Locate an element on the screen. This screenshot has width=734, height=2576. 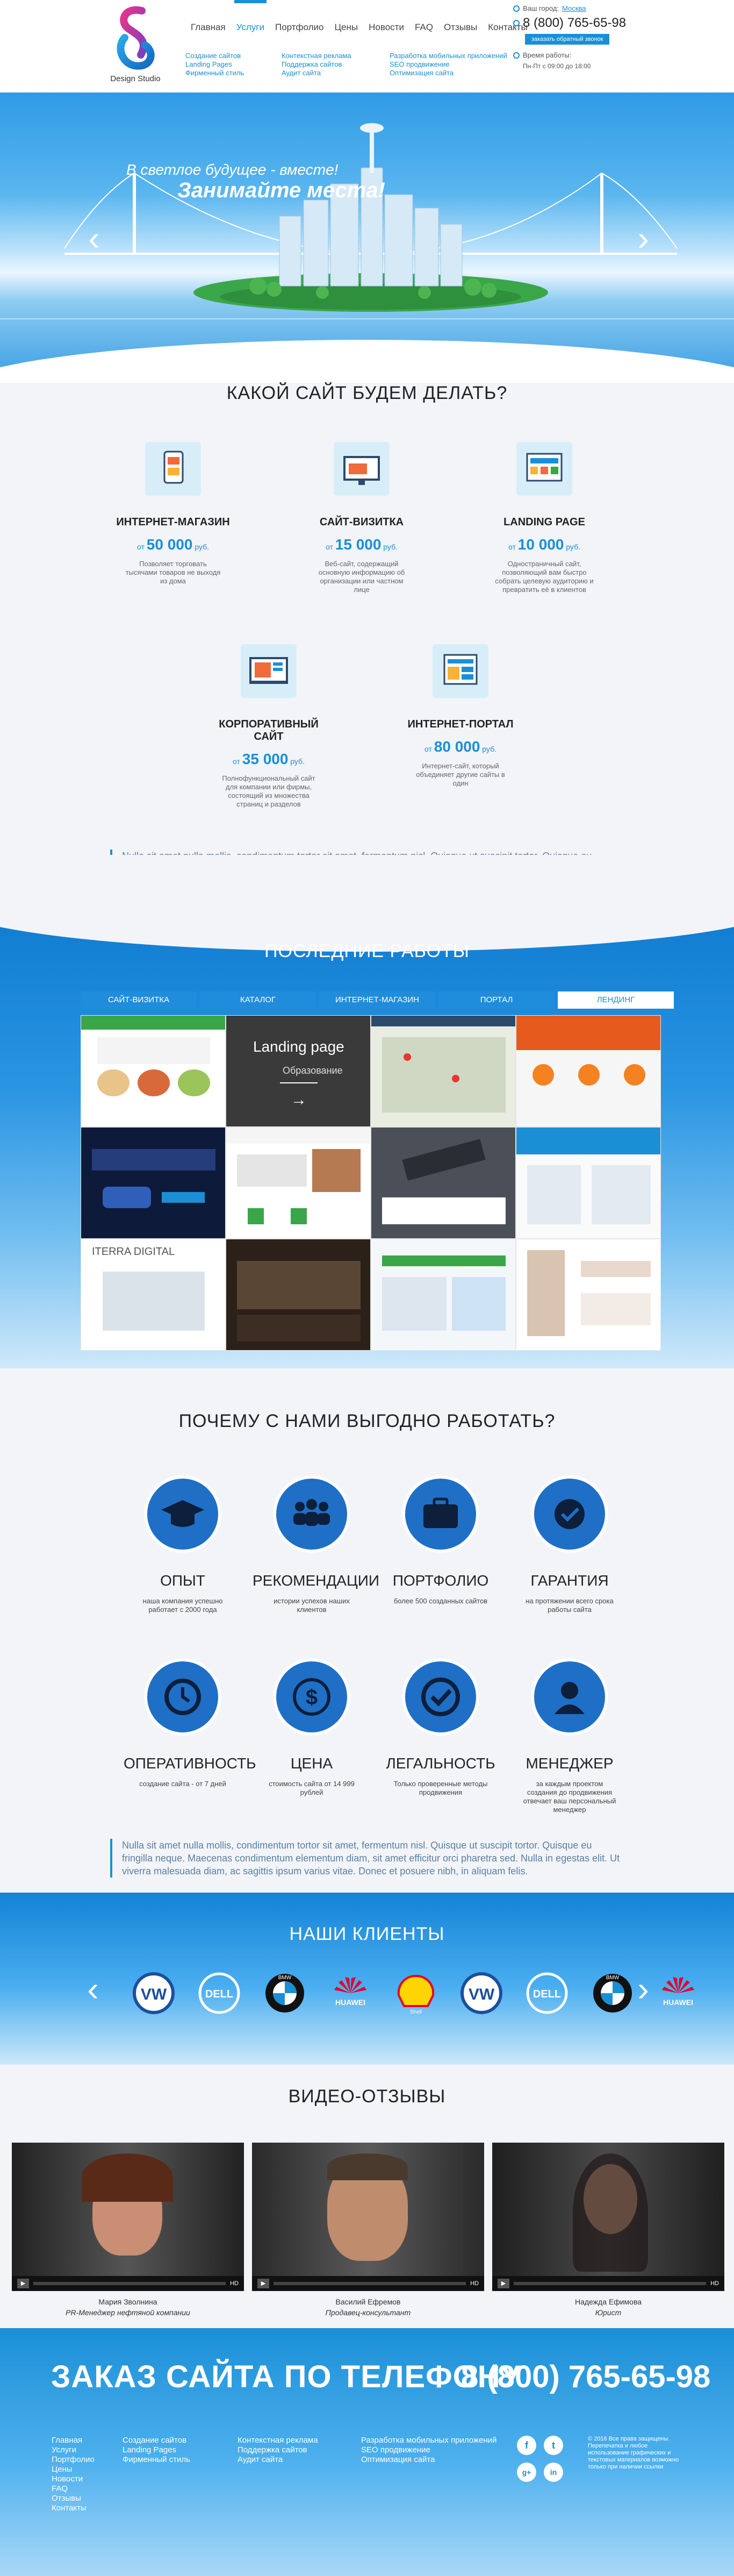
footer-link: Отзывы is located at coordinates (73, 2498).